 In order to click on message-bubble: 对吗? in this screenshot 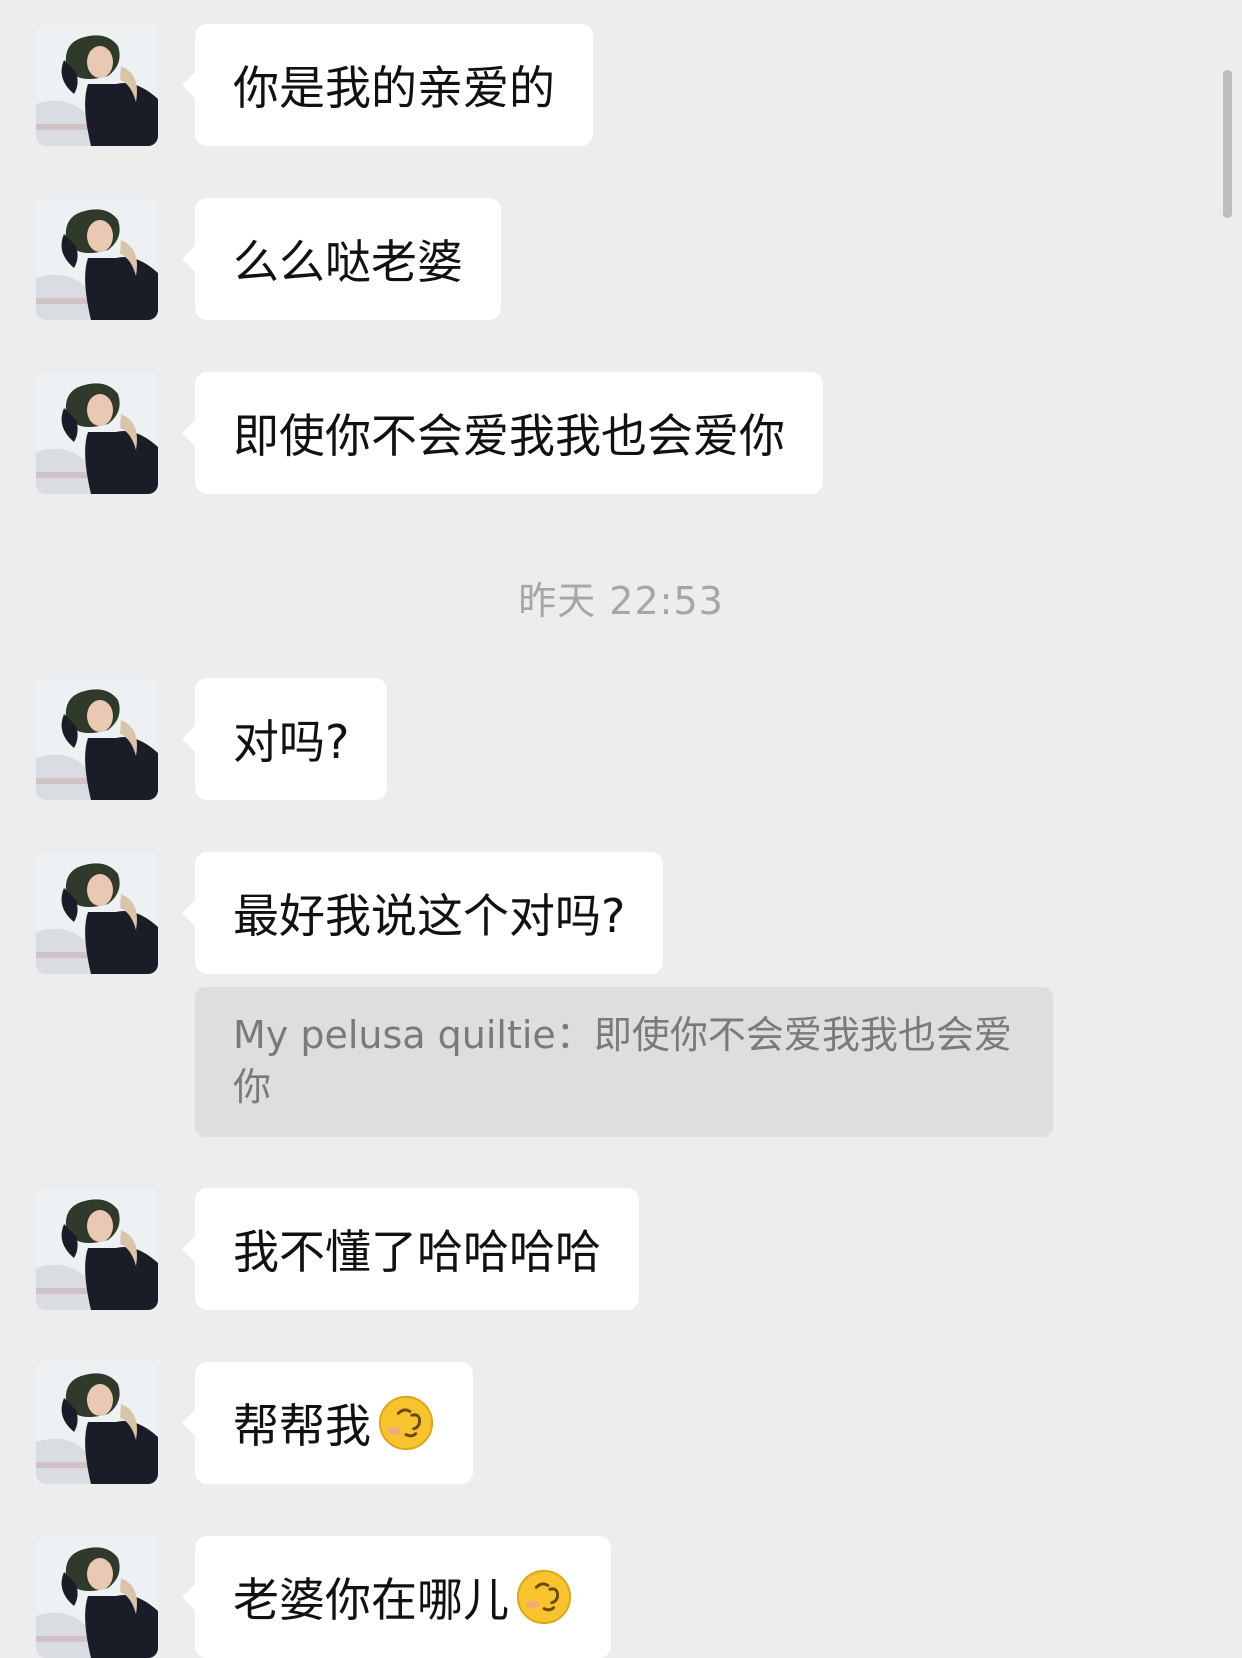, I will do `click(284, 739)`.